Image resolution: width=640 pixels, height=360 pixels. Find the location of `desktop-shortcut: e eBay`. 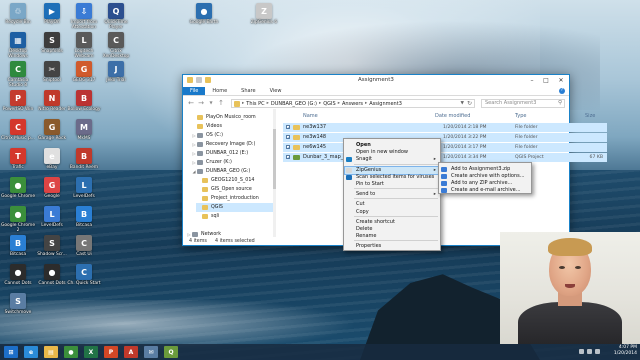

desktop-shortcut: e eBay is located at coordinates (52, 159).